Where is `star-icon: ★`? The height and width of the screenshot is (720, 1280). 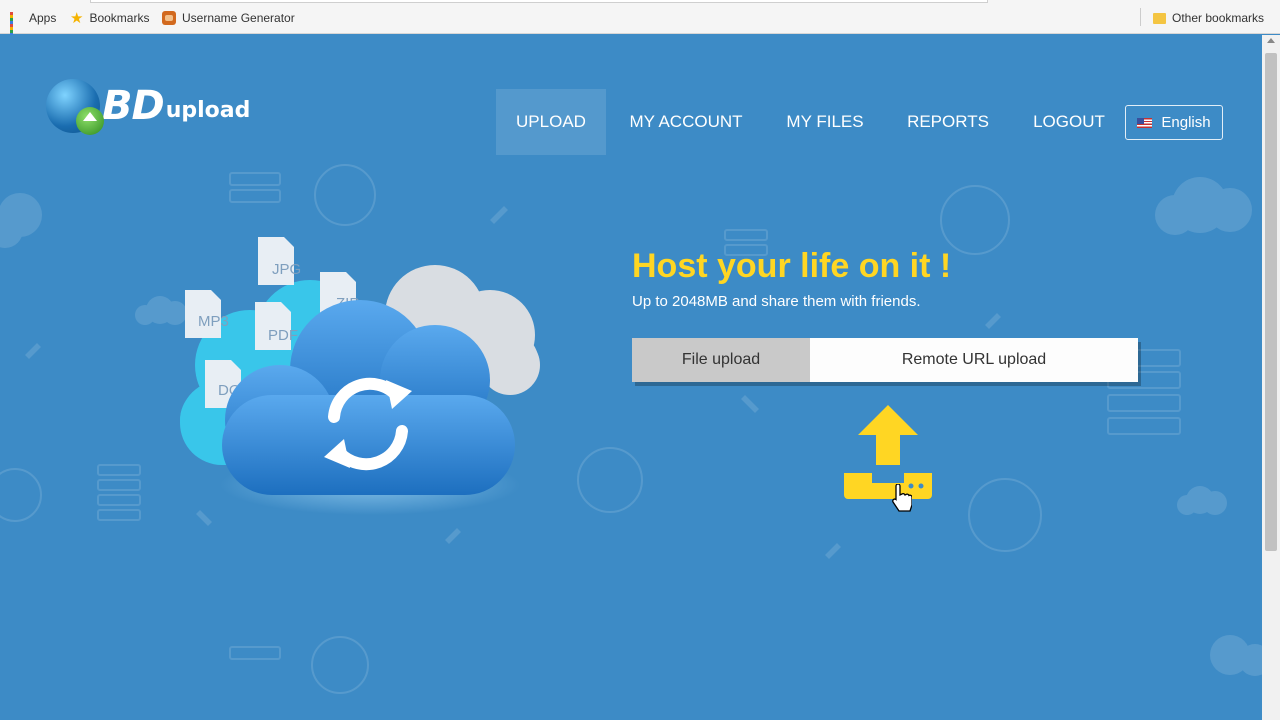
star-icon: ★ is located at coordinates (77, 18).